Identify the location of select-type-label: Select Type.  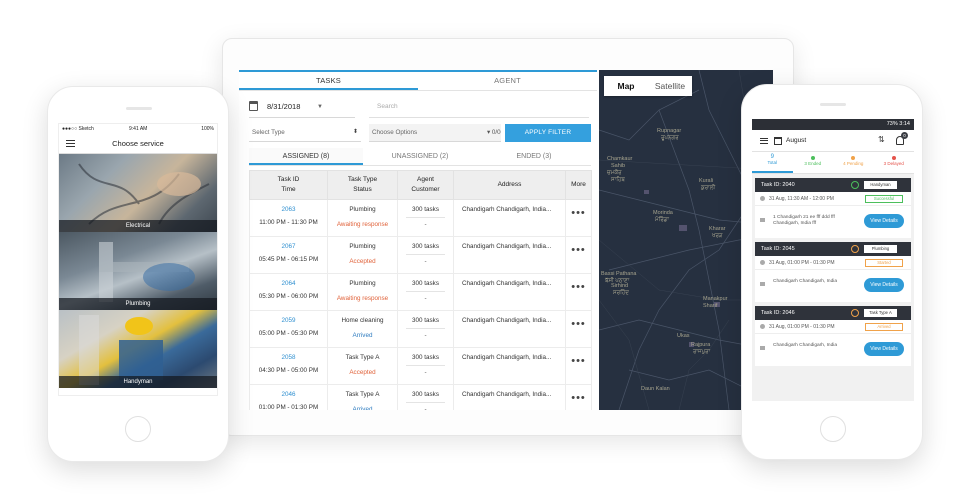
(268, 132).